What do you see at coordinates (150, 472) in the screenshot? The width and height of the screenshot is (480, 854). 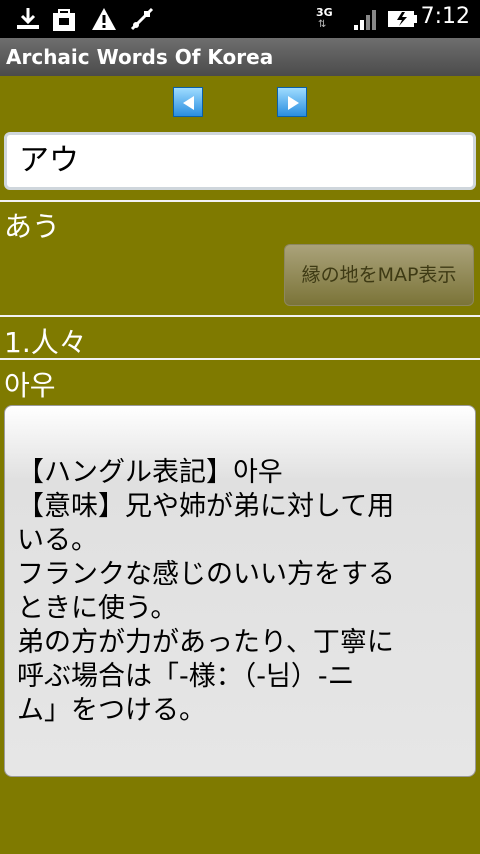 I see `detail-line: 【ハングル表記】아우` at bounding box center [150, 472].